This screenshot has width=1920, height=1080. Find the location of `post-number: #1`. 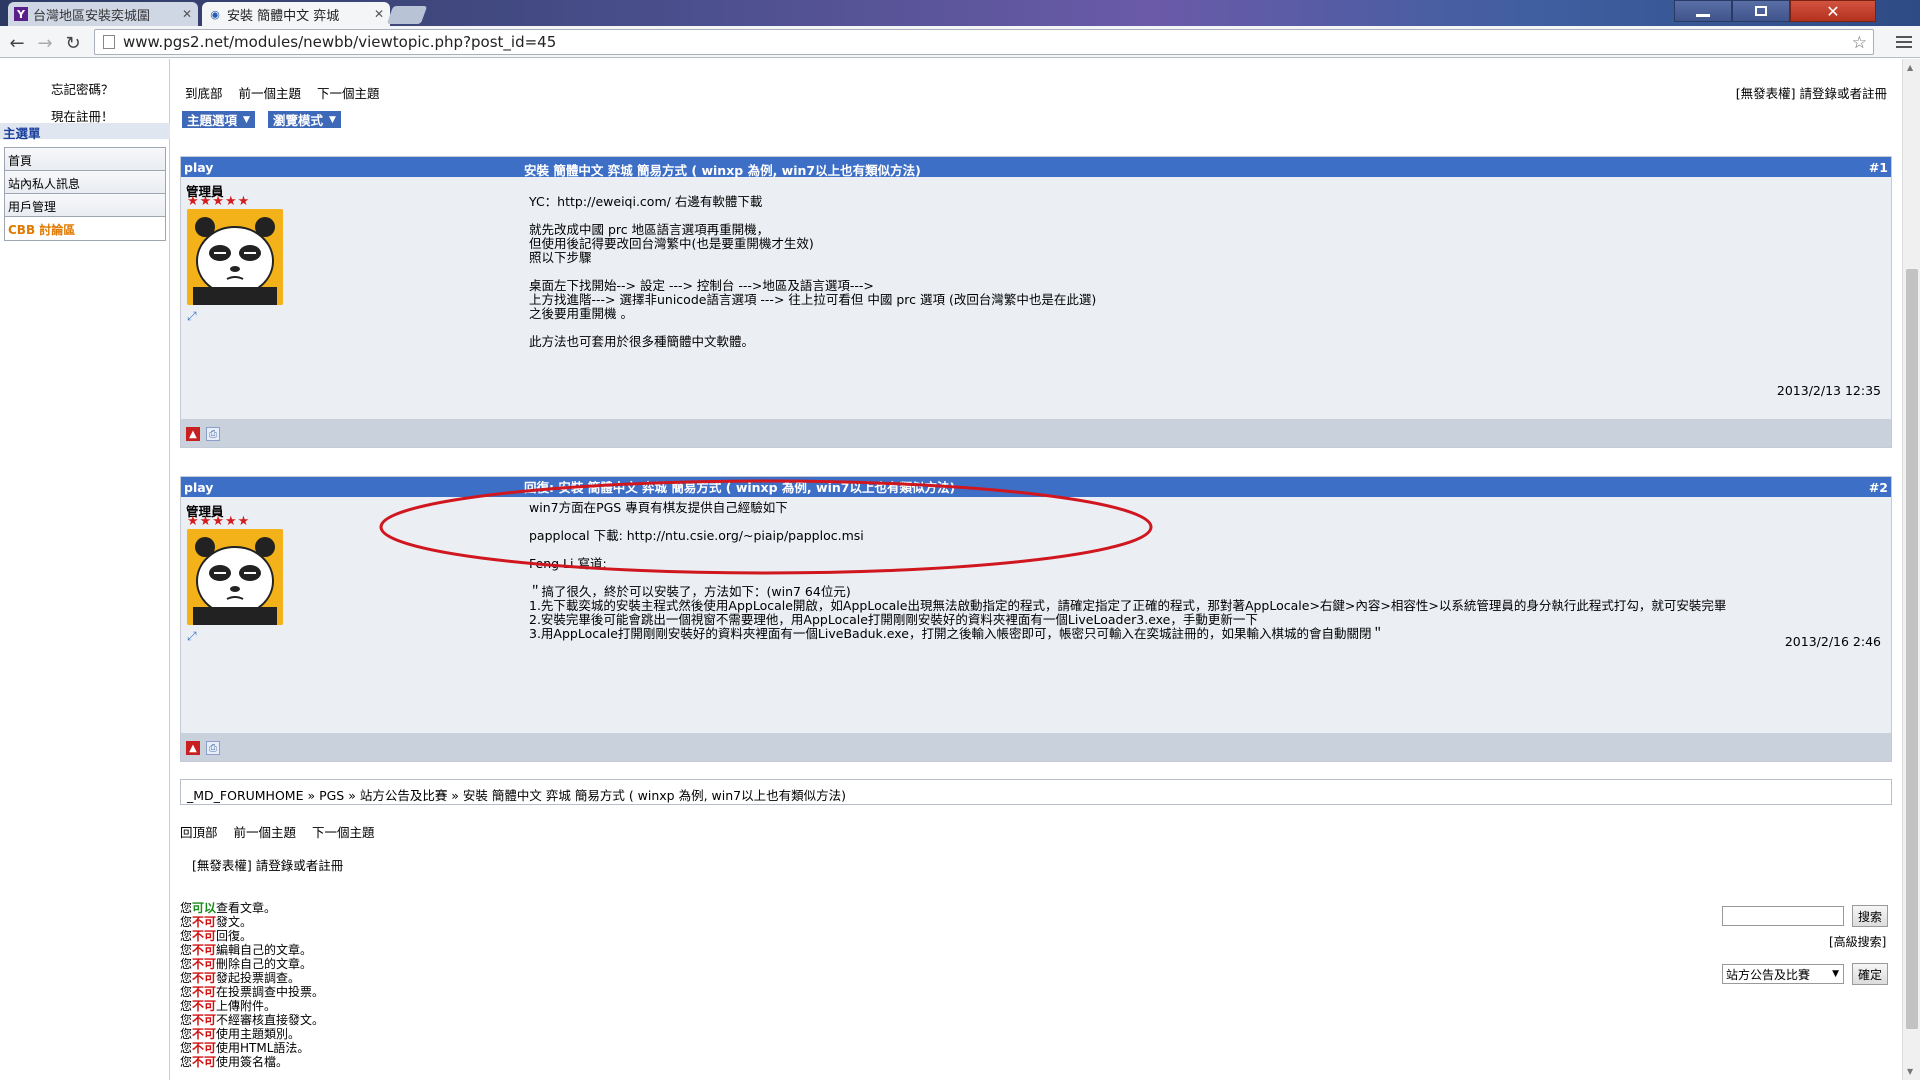

post-number: #1 is located at coordinates (1878, 167).